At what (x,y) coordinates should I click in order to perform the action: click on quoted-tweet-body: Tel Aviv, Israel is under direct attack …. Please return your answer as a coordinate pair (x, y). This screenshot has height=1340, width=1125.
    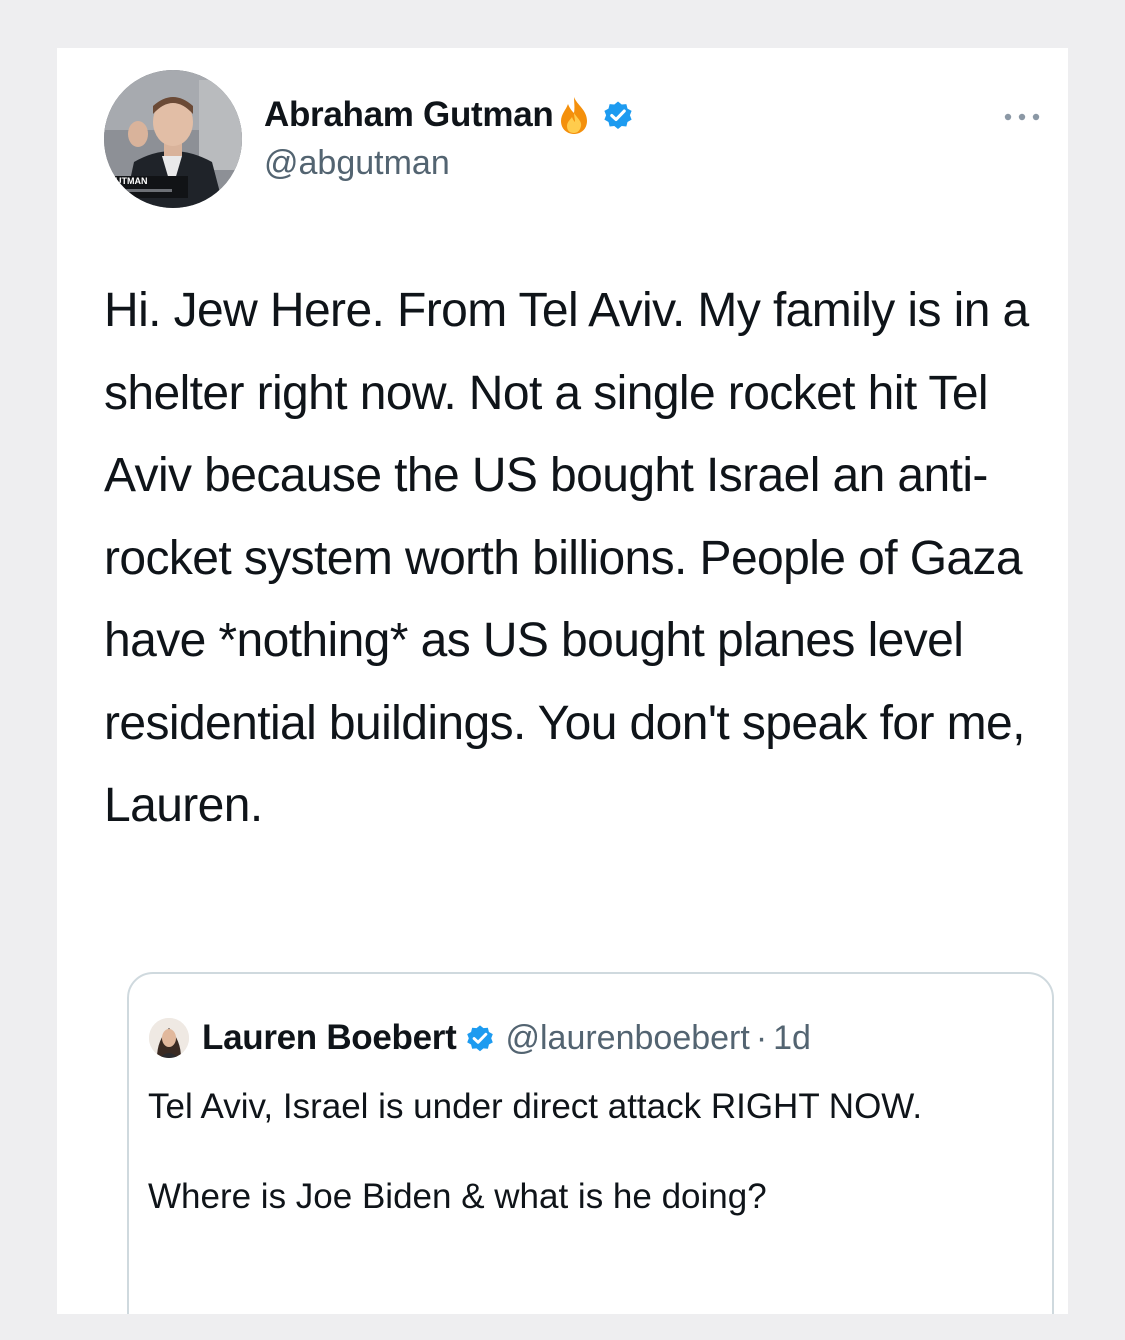
    Looking at the image, I should click on (588, 1151).